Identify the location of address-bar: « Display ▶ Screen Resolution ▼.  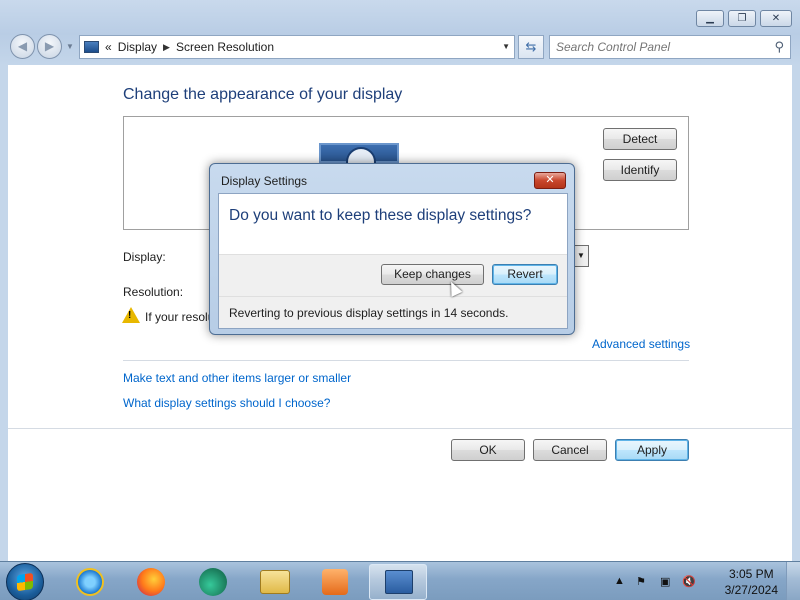
(297, 47).